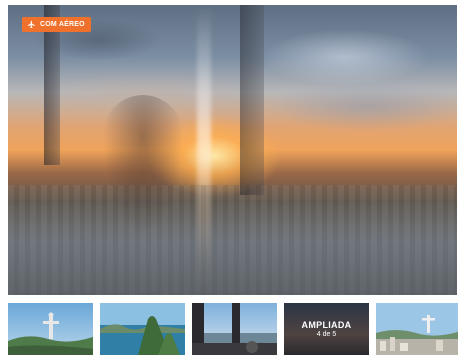  Describe the element at coordinates (143, 165) in the screenshot. I see `passenger-reflection` at that location.